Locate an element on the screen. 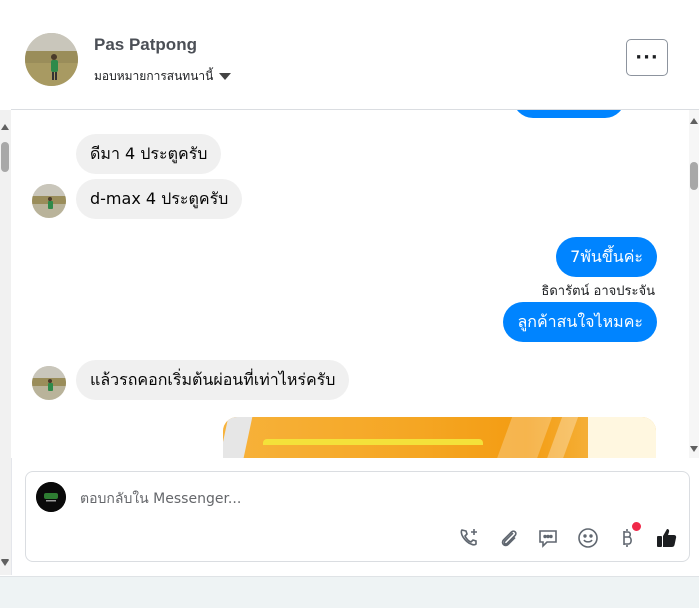 The image size is (699, 608). more-options-button: ··· is located at coordinates (647, 57).